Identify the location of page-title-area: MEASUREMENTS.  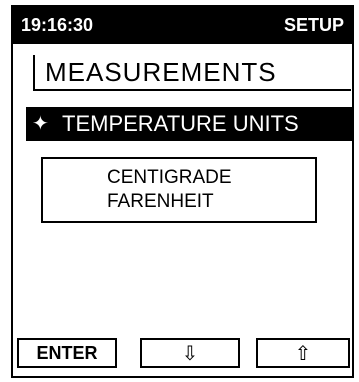
(192, 73).